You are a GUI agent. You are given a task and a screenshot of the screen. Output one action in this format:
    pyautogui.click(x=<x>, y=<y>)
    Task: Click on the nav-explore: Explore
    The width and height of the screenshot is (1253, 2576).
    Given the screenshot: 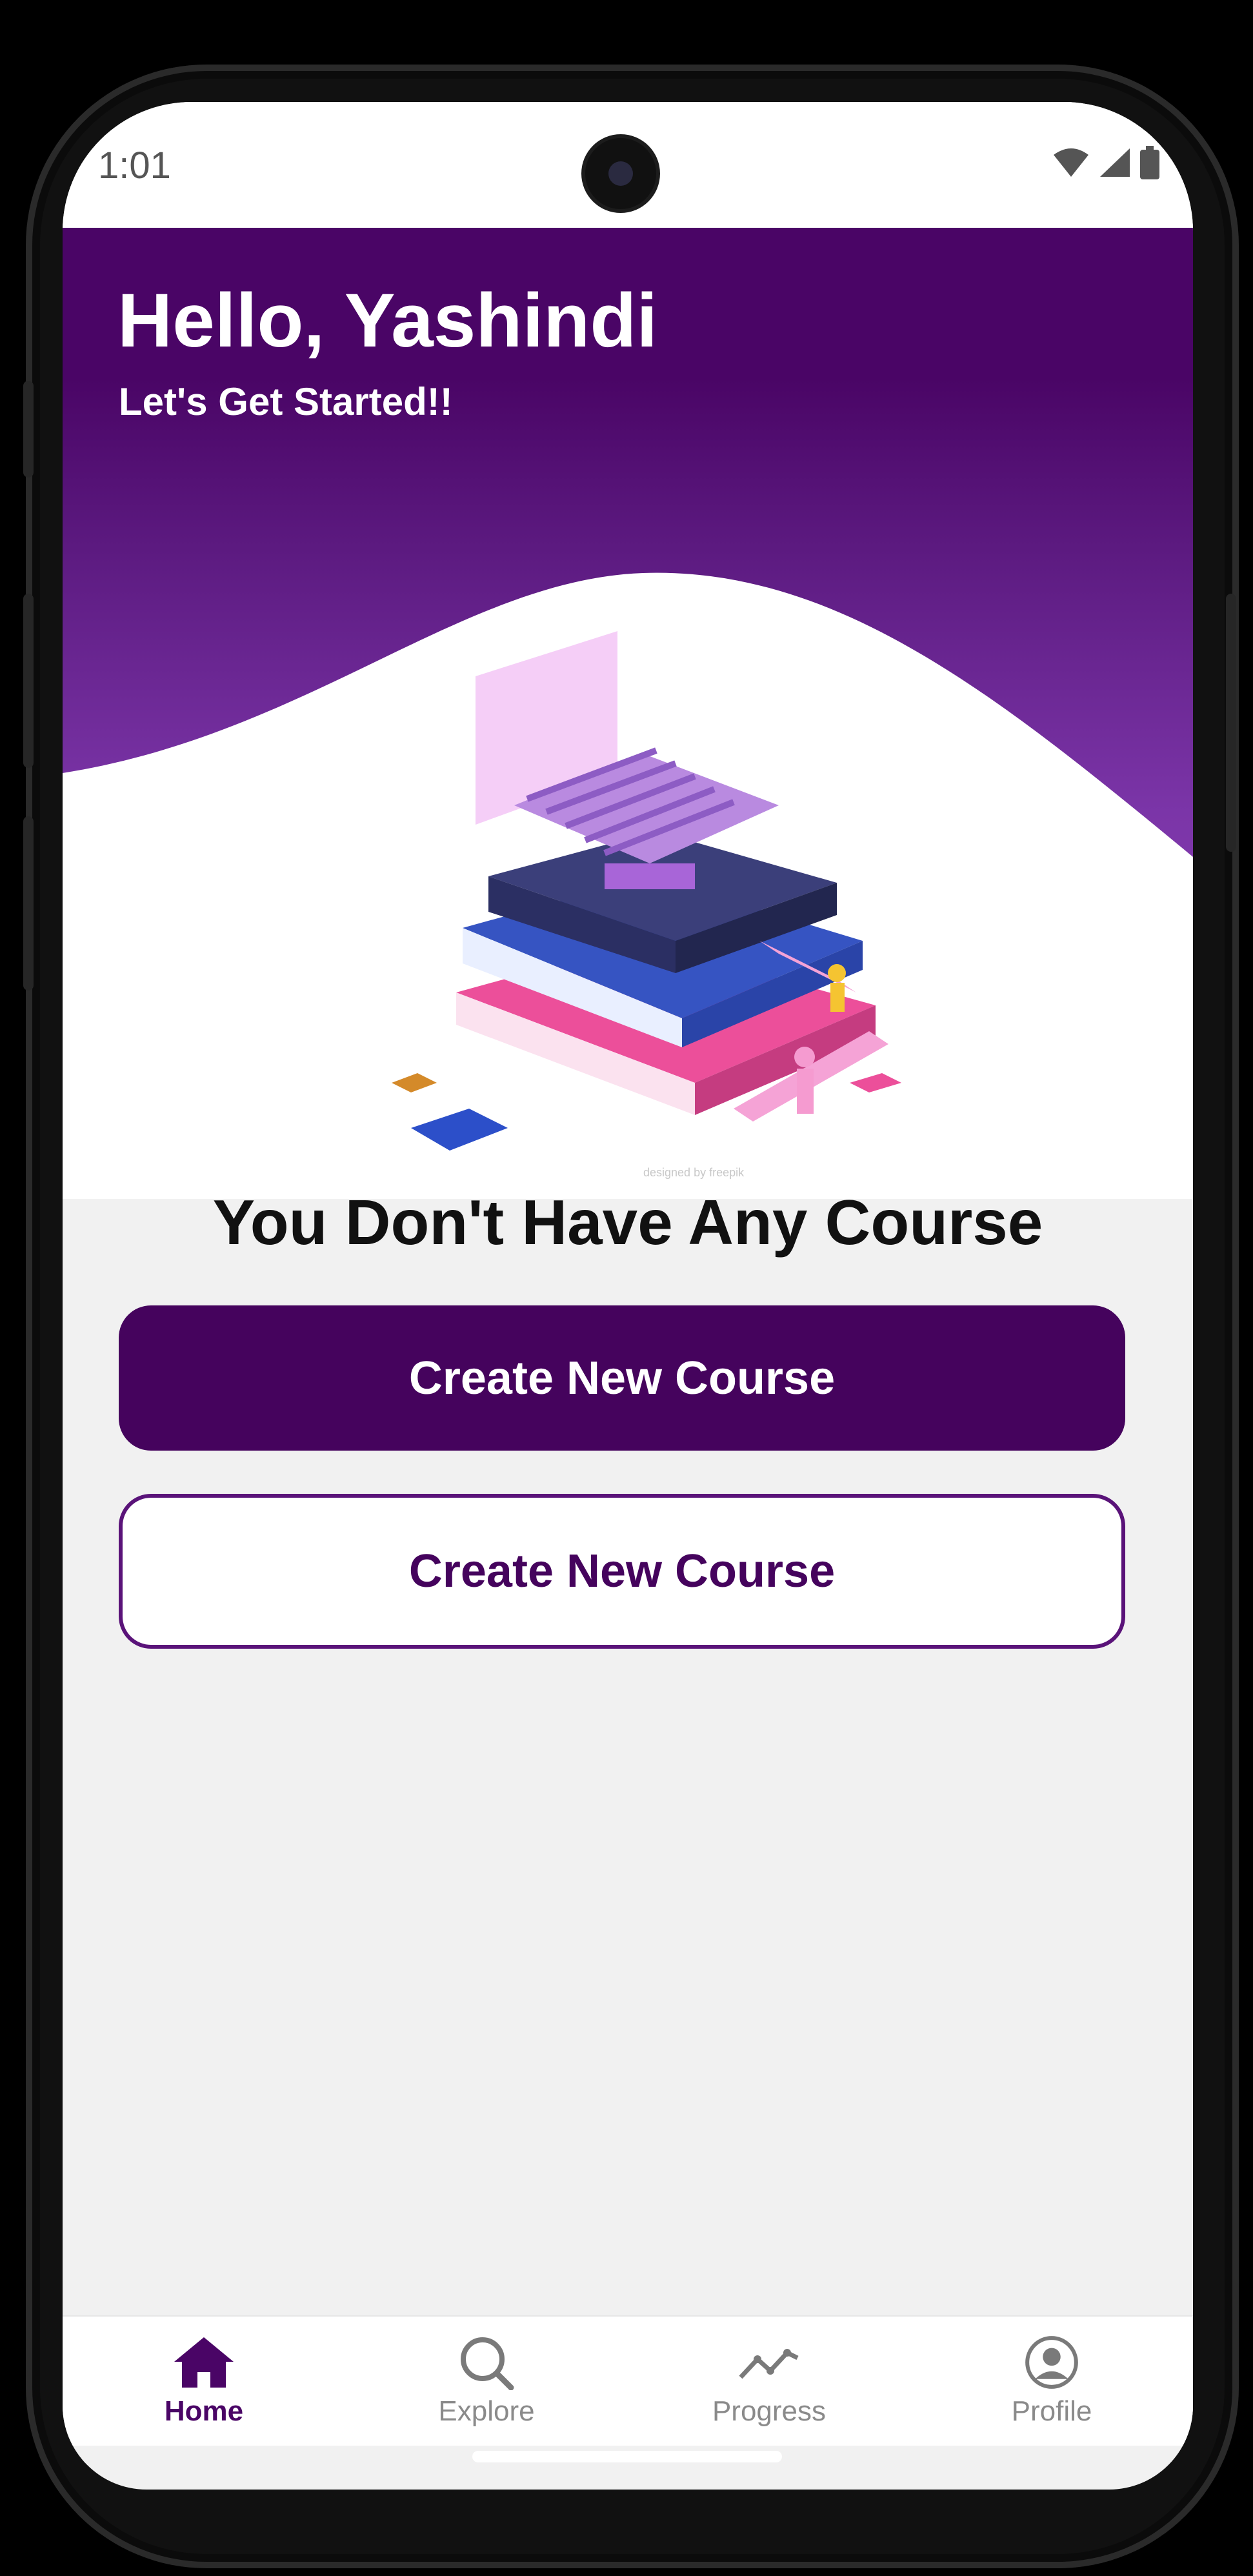 What is the action you would take?
    pyautogui.click(x=486, y=2381)
    